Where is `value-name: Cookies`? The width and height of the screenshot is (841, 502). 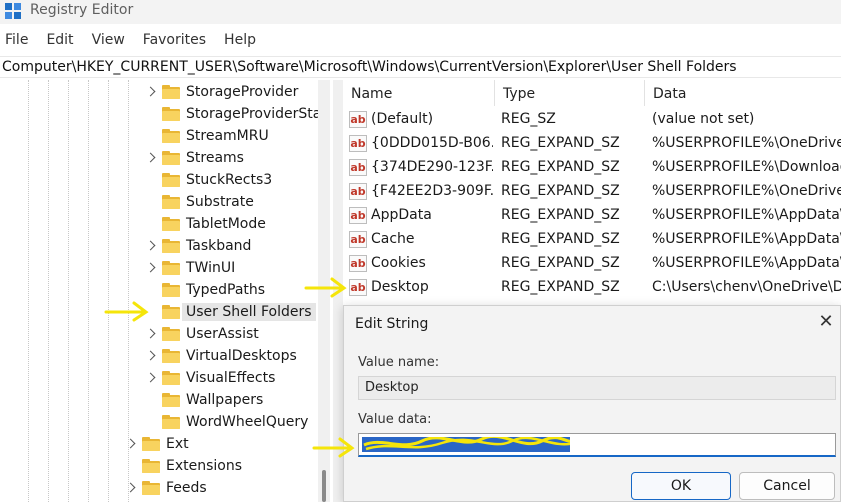
value-name: Cookies is located at coordinates (398, 263).